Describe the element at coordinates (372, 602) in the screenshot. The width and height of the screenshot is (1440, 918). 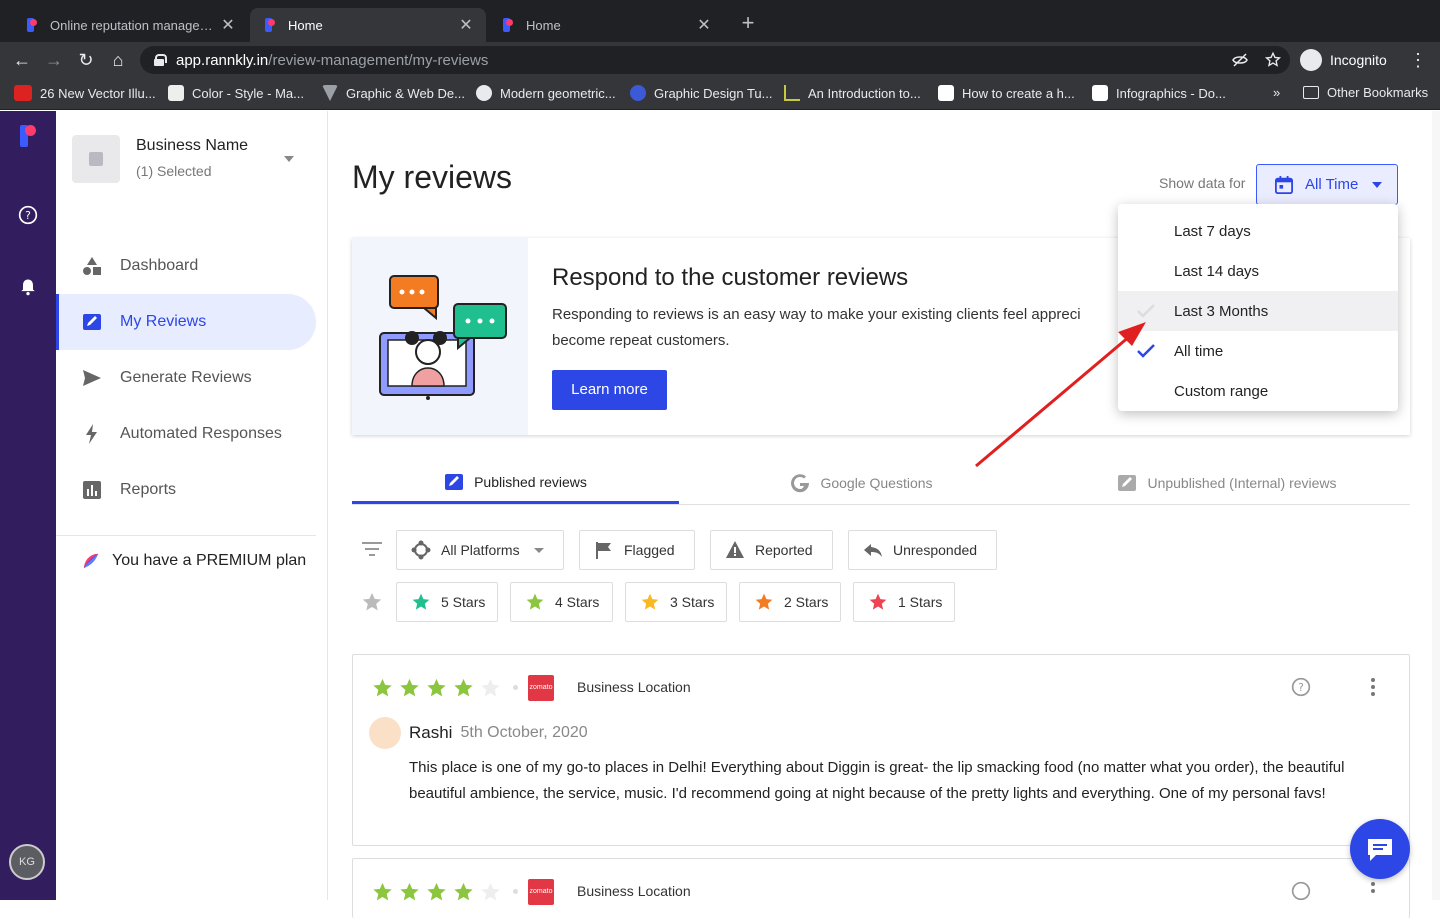
I see `star-filter-icon` at that location.